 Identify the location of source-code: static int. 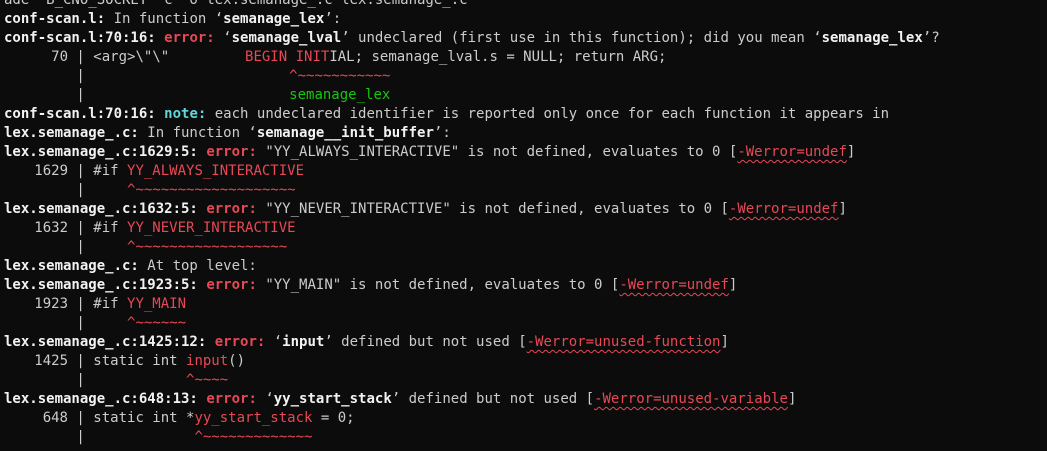
(140, 361).